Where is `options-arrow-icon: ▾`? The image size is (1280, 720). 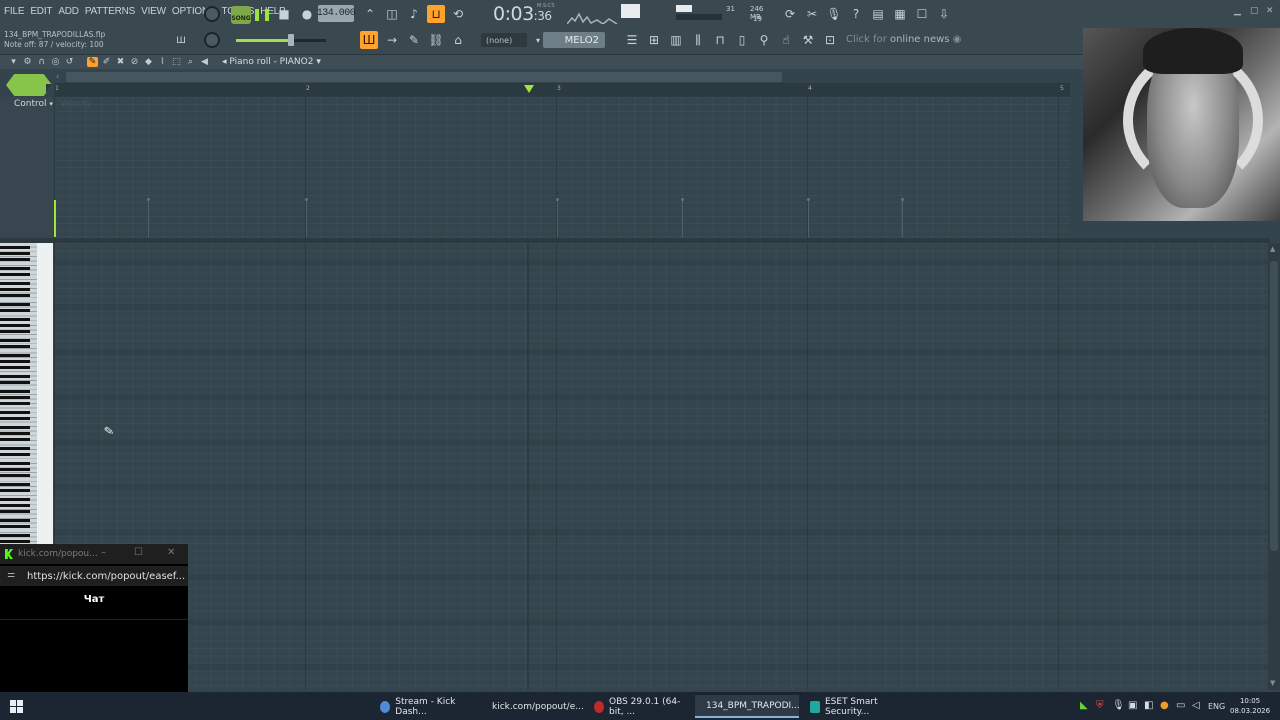
options-arrow-icon: ▾ is located at coordinates (13, 62).